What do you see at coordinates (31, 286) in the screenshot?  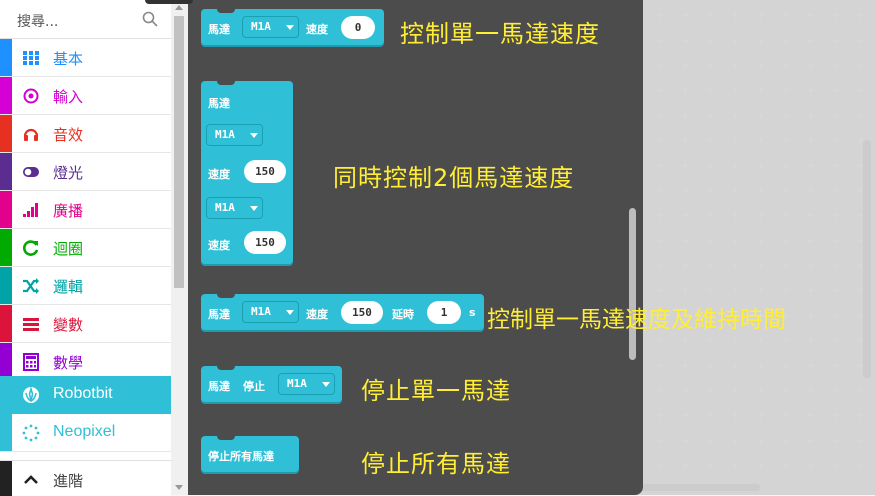 I see `shuffle-icon` at bounding box center [31, 286].